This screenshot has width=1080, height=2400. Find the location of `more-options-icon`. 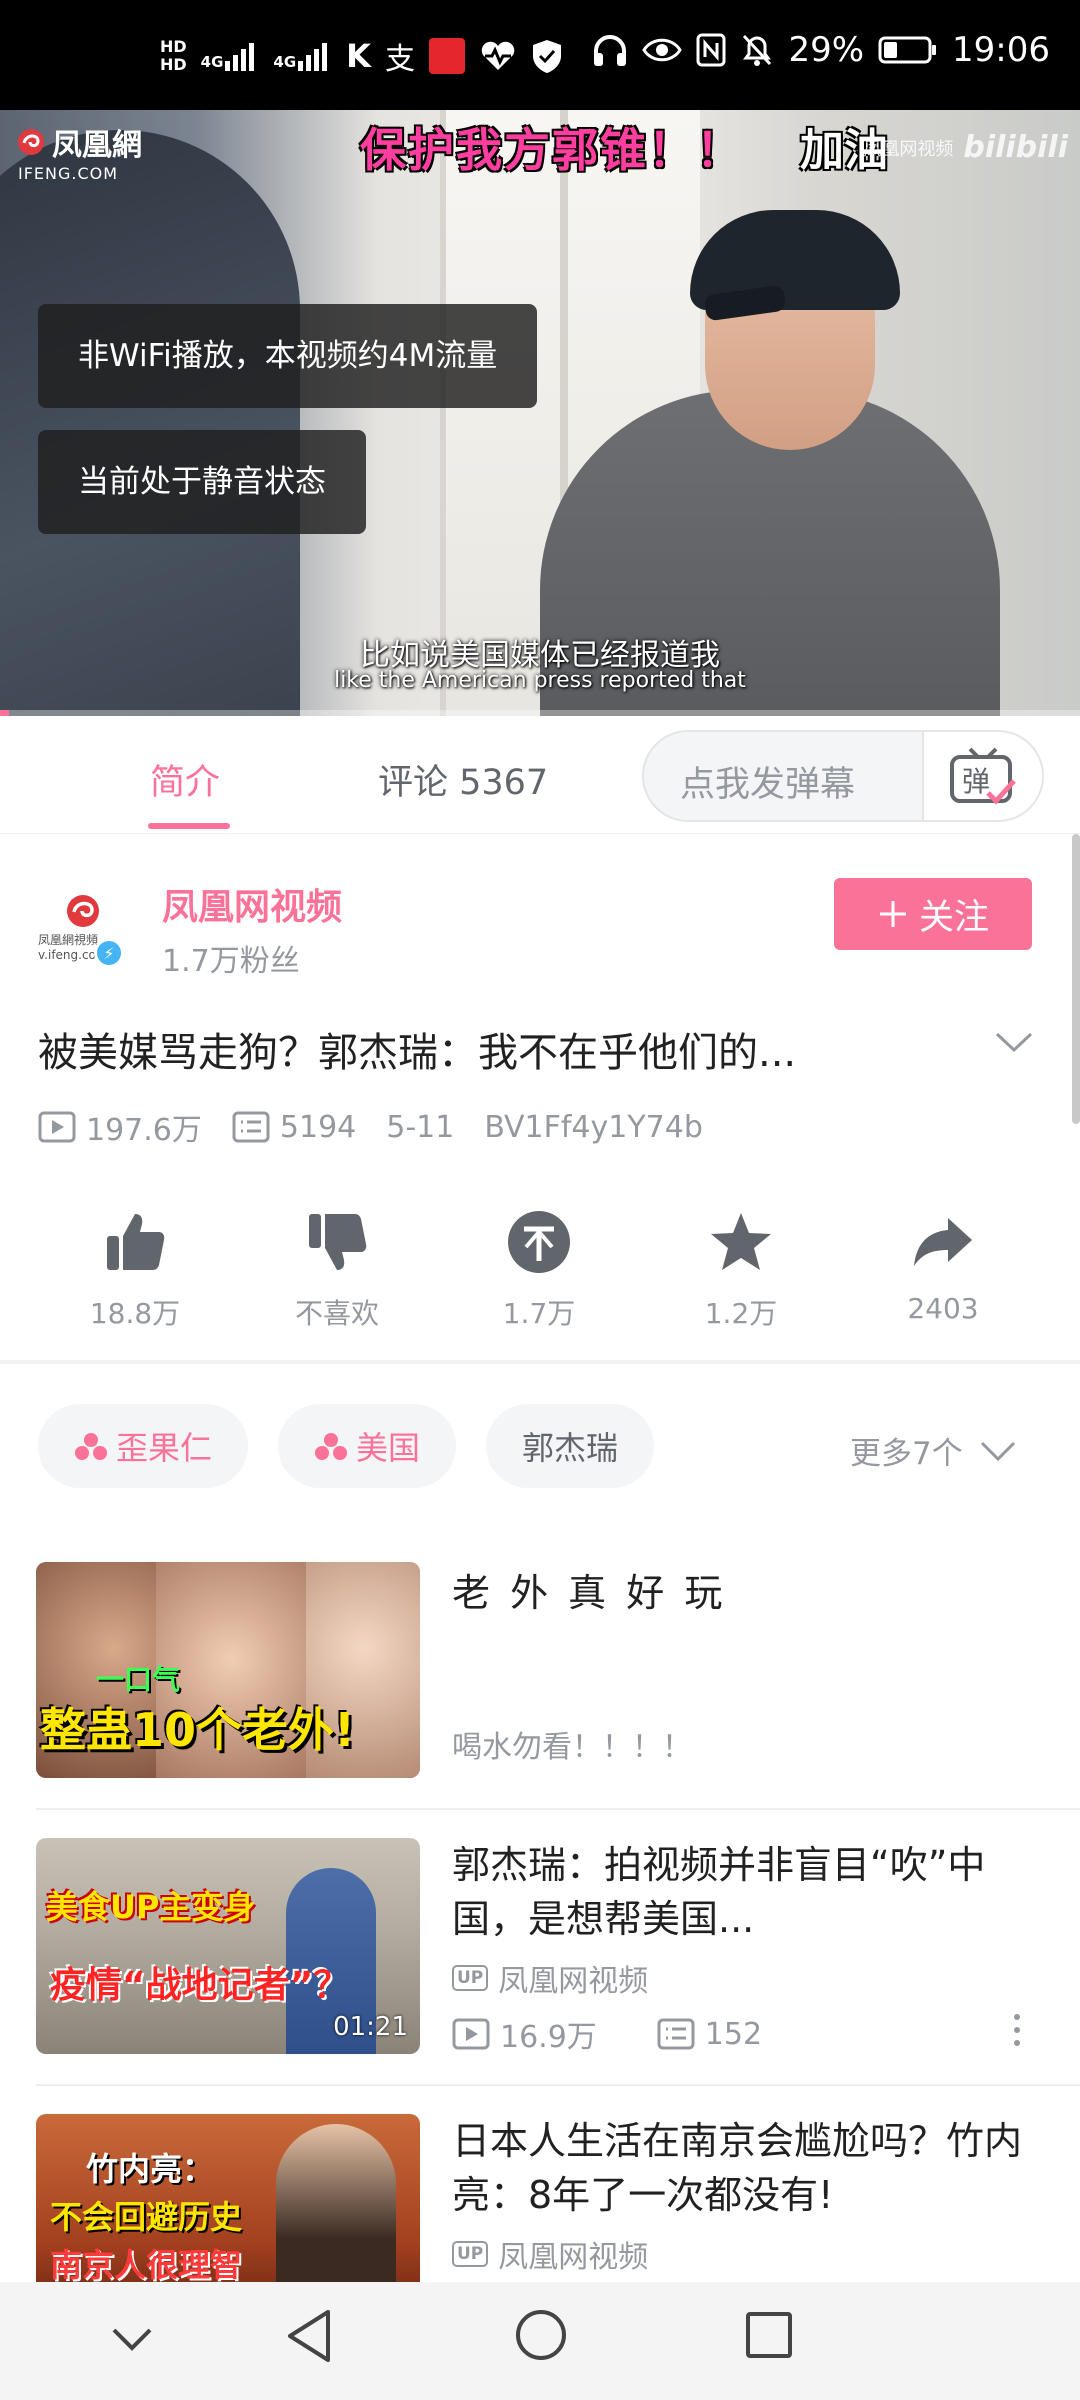

more-options-icon is located at coordinates (1017, 2030).